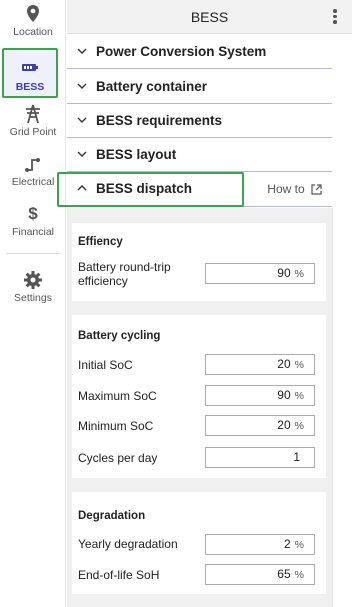 The height and width of the screenshot is (607, 352). I want to click on how-to-link: How to, so click(294, 189).